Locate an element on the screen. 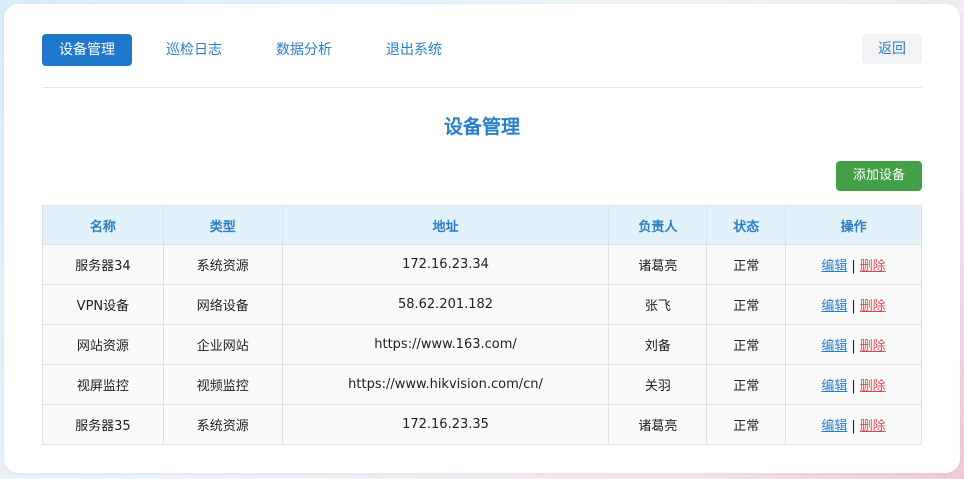 The image size is (964, 479). add-device-button: 添加设备 is located at coordinates (879, 176).